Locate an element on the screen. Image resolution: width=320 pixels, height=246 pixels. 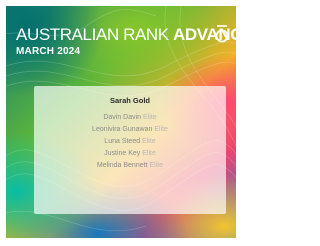
list-item: Melinda Bennett Elite is located at coordinates (130, 166).